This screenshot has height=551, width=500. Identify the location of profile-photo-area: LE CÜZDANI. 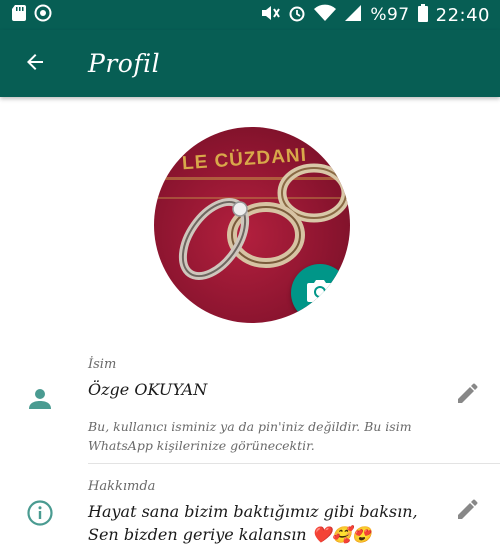
(252, 225).